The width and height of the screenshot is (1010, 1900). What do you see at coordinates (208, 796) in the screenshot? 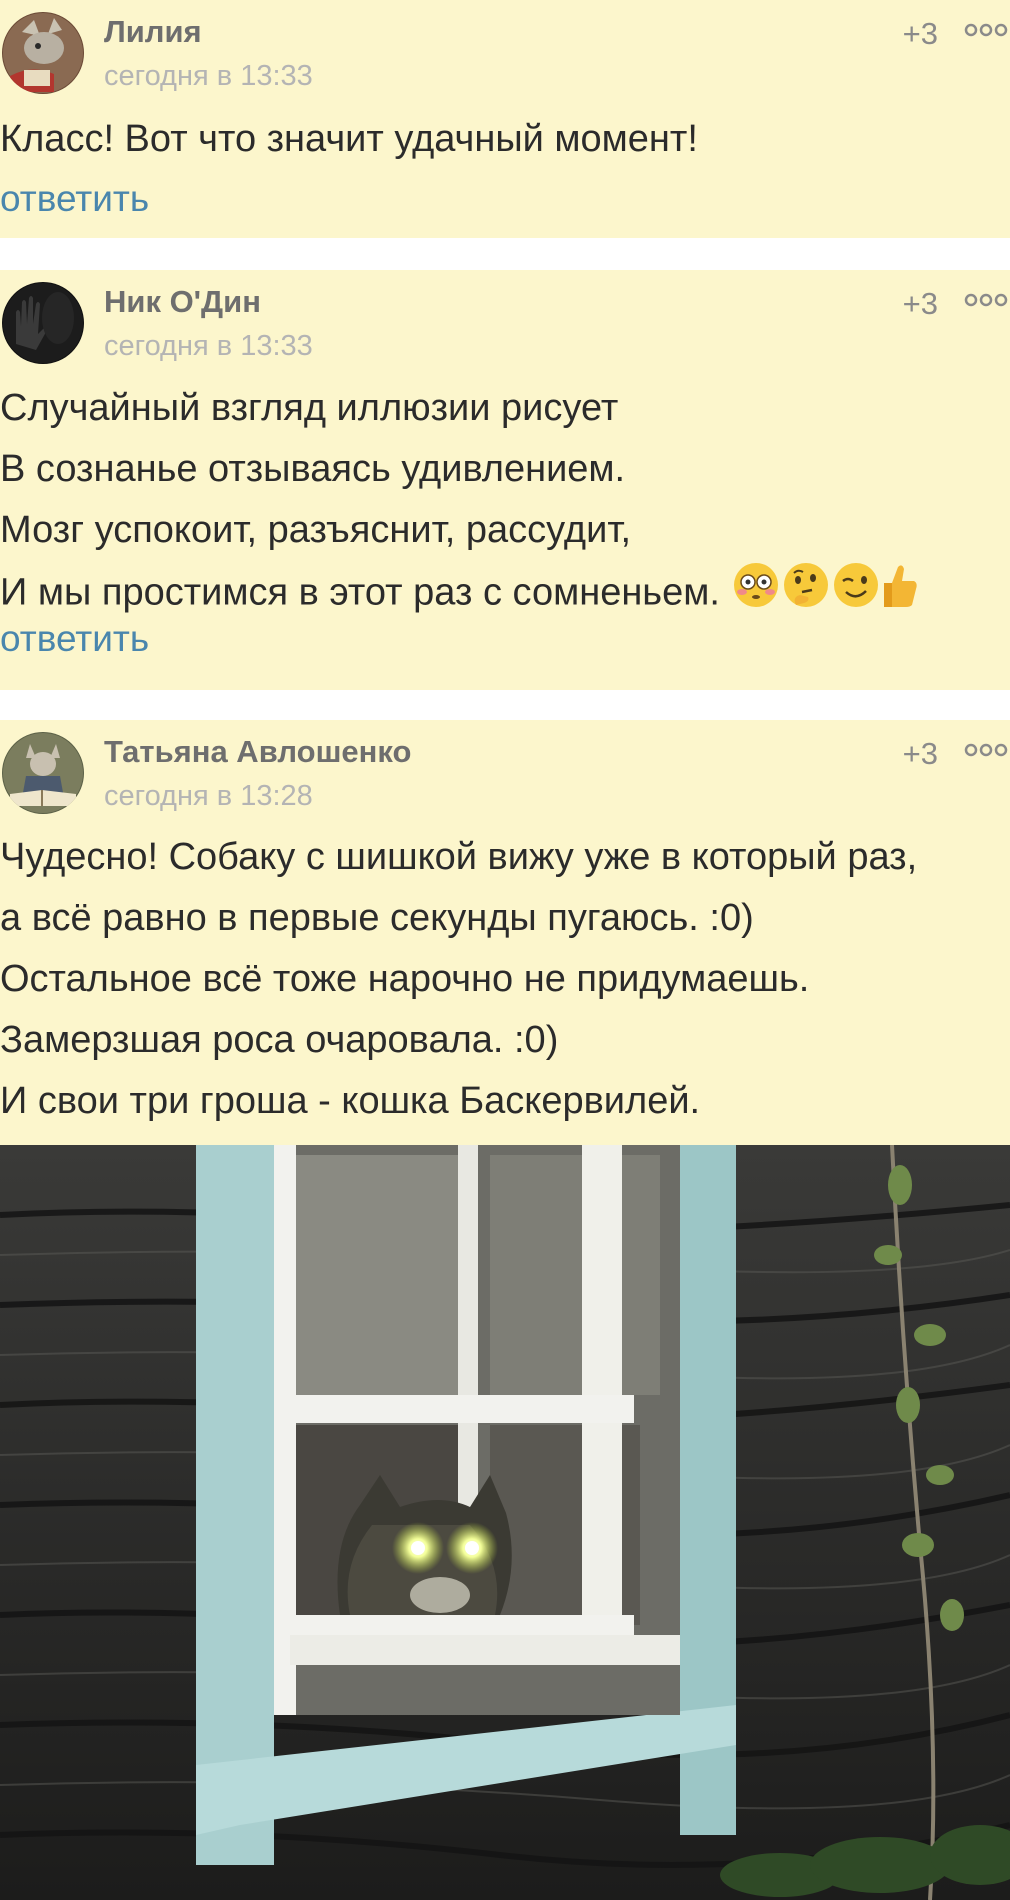
I see `comment-timestamp: сегодня в 13:28` at bounding box center [208, 796].